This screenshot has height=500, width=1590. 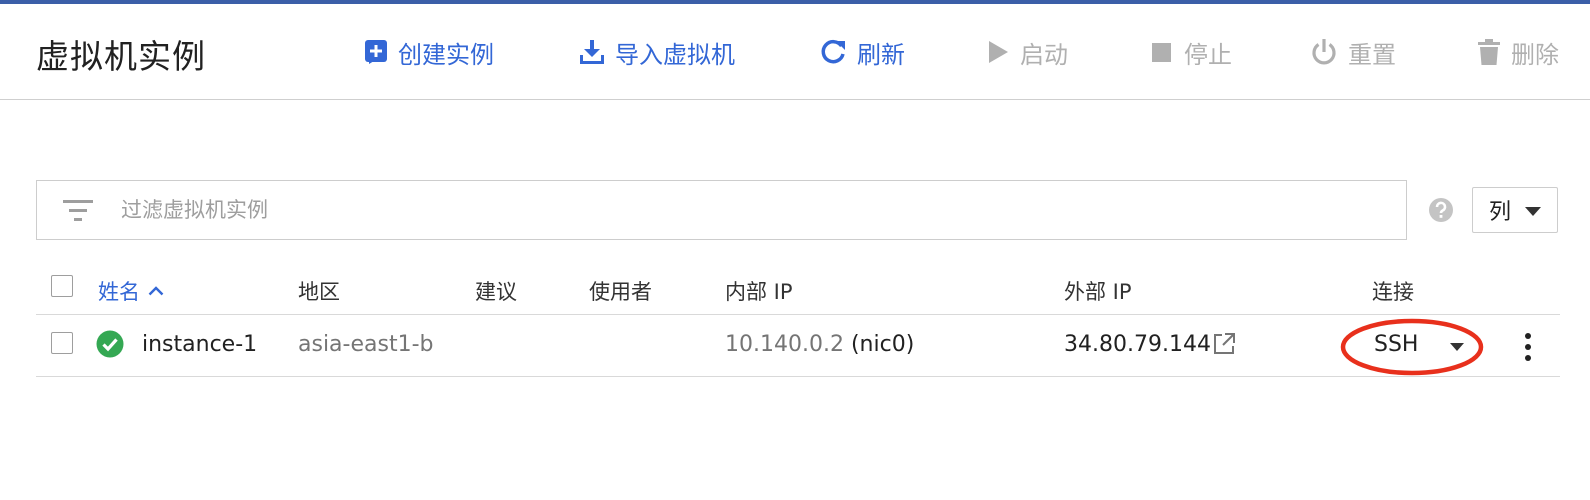 I want to click on external-ip-value: 34.80.79.144, so click(x=1137, y=344).